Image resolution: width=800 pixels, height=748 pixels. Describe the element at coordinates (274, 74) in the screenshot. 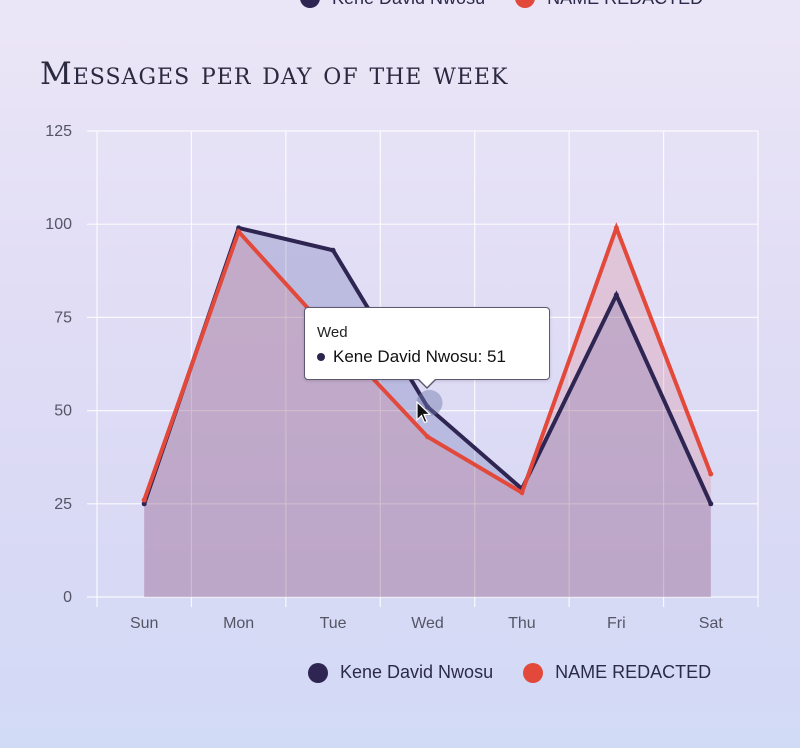

I see `chart-title: Messages per day of the week` at that location.